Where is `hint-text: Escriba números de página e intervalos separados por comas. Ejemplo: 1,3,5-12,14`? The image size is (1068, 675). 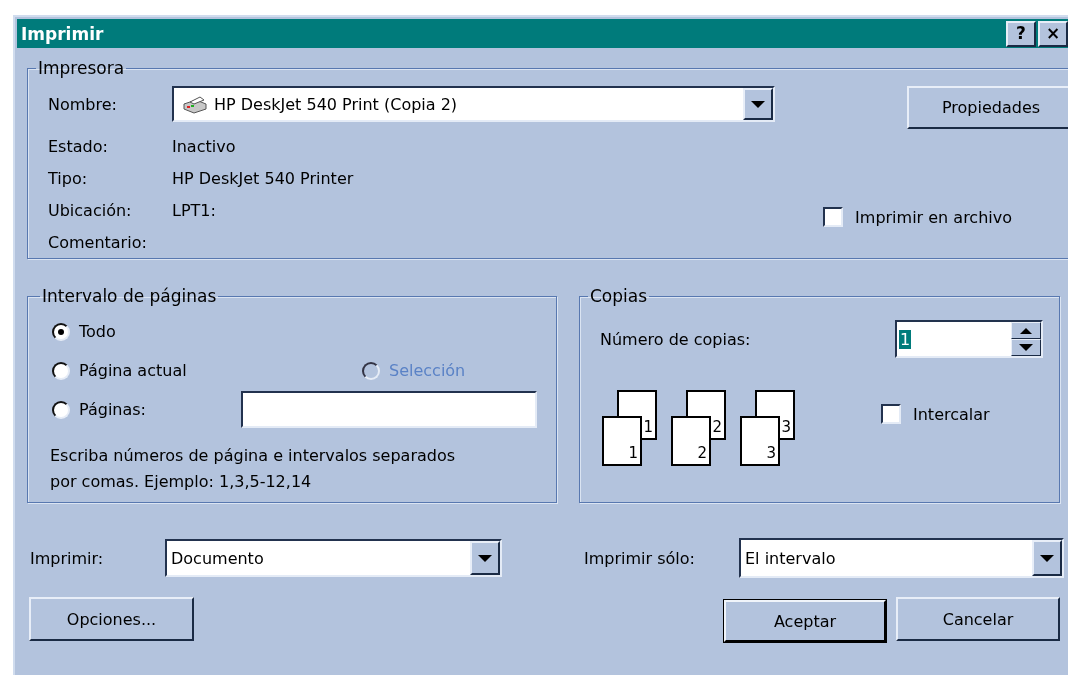
hint-text: Escriba números de página e intervalos separados por comas. Ejemplo: 1,3,5-12,14 is located at coordinates (253, 469).